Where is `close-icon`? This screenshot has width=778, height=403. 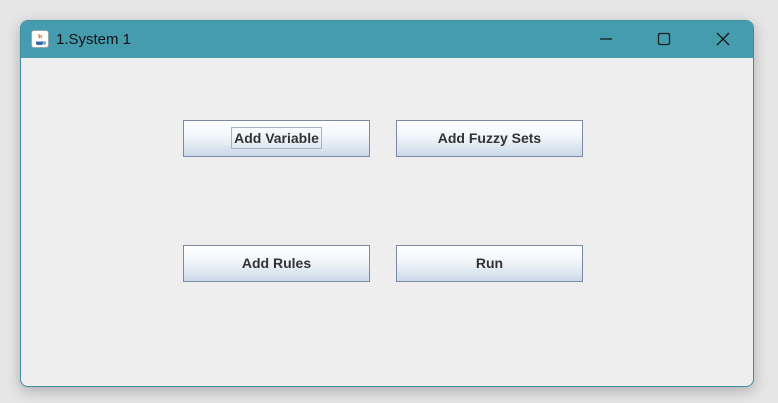 close-icon is located at coordinates (723, 39).